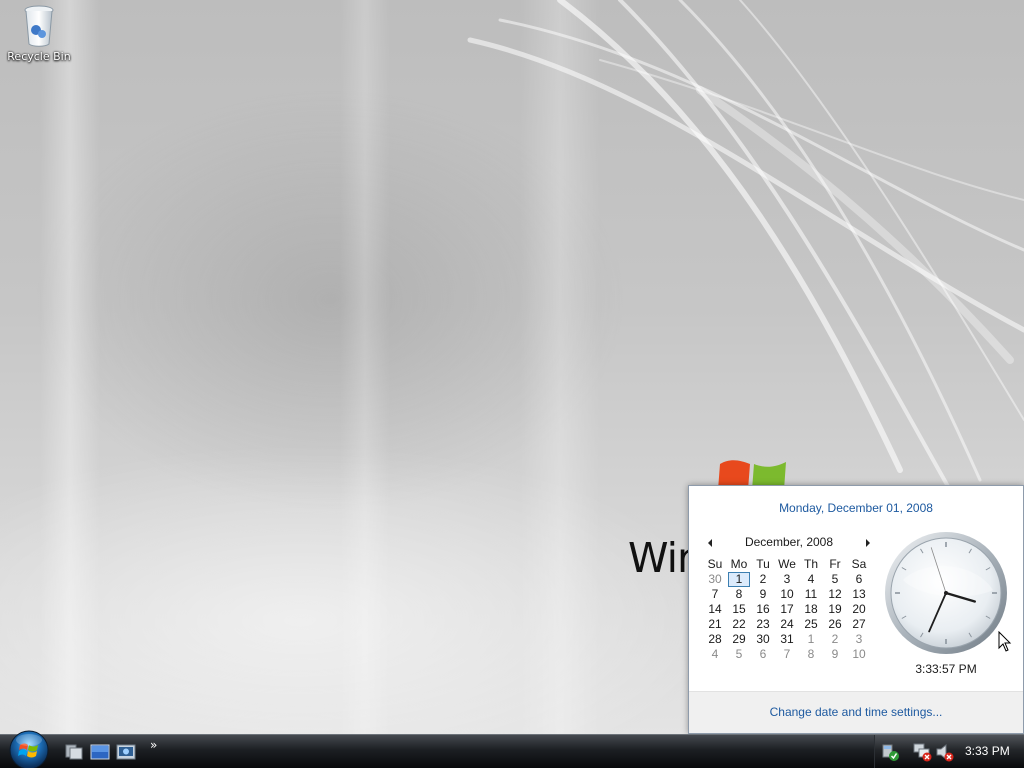 Image resolution: width=1024 pixels, height=768 pixels. I want to click on calendar-day: 24, so click(787, 624).